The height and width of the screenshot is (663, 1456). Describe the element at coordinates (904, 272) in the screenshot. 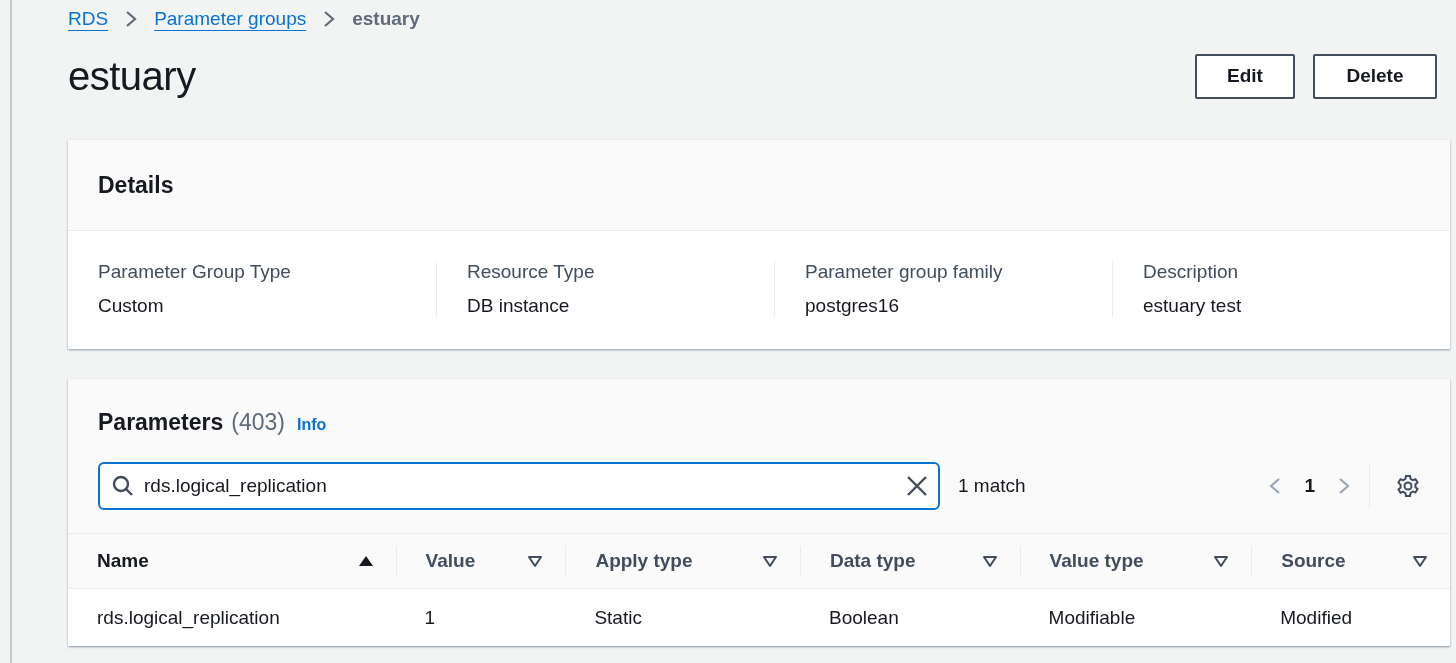

I see `field-label: Parameter group family` at that location.